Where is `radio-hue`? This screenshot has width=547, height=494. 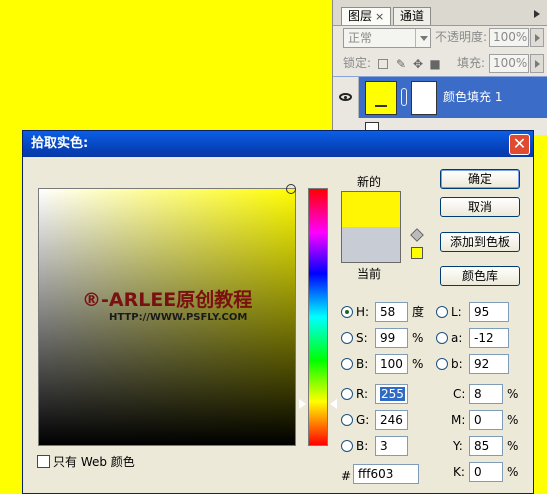 radio-hue is located at coordinates (347, 312).